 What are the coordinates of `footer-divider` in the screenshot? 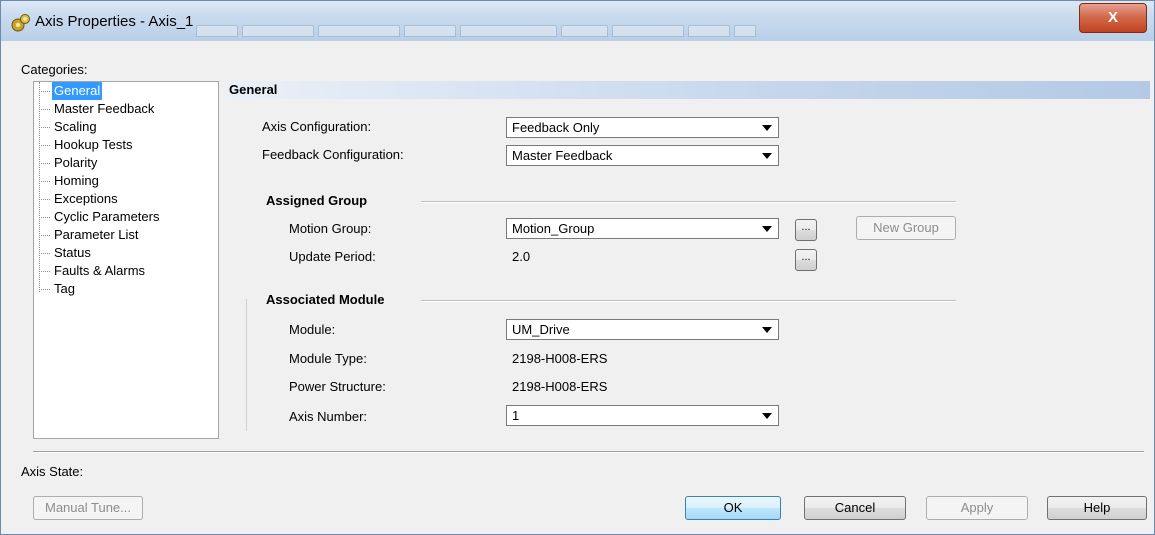 It's located at (588, 452).